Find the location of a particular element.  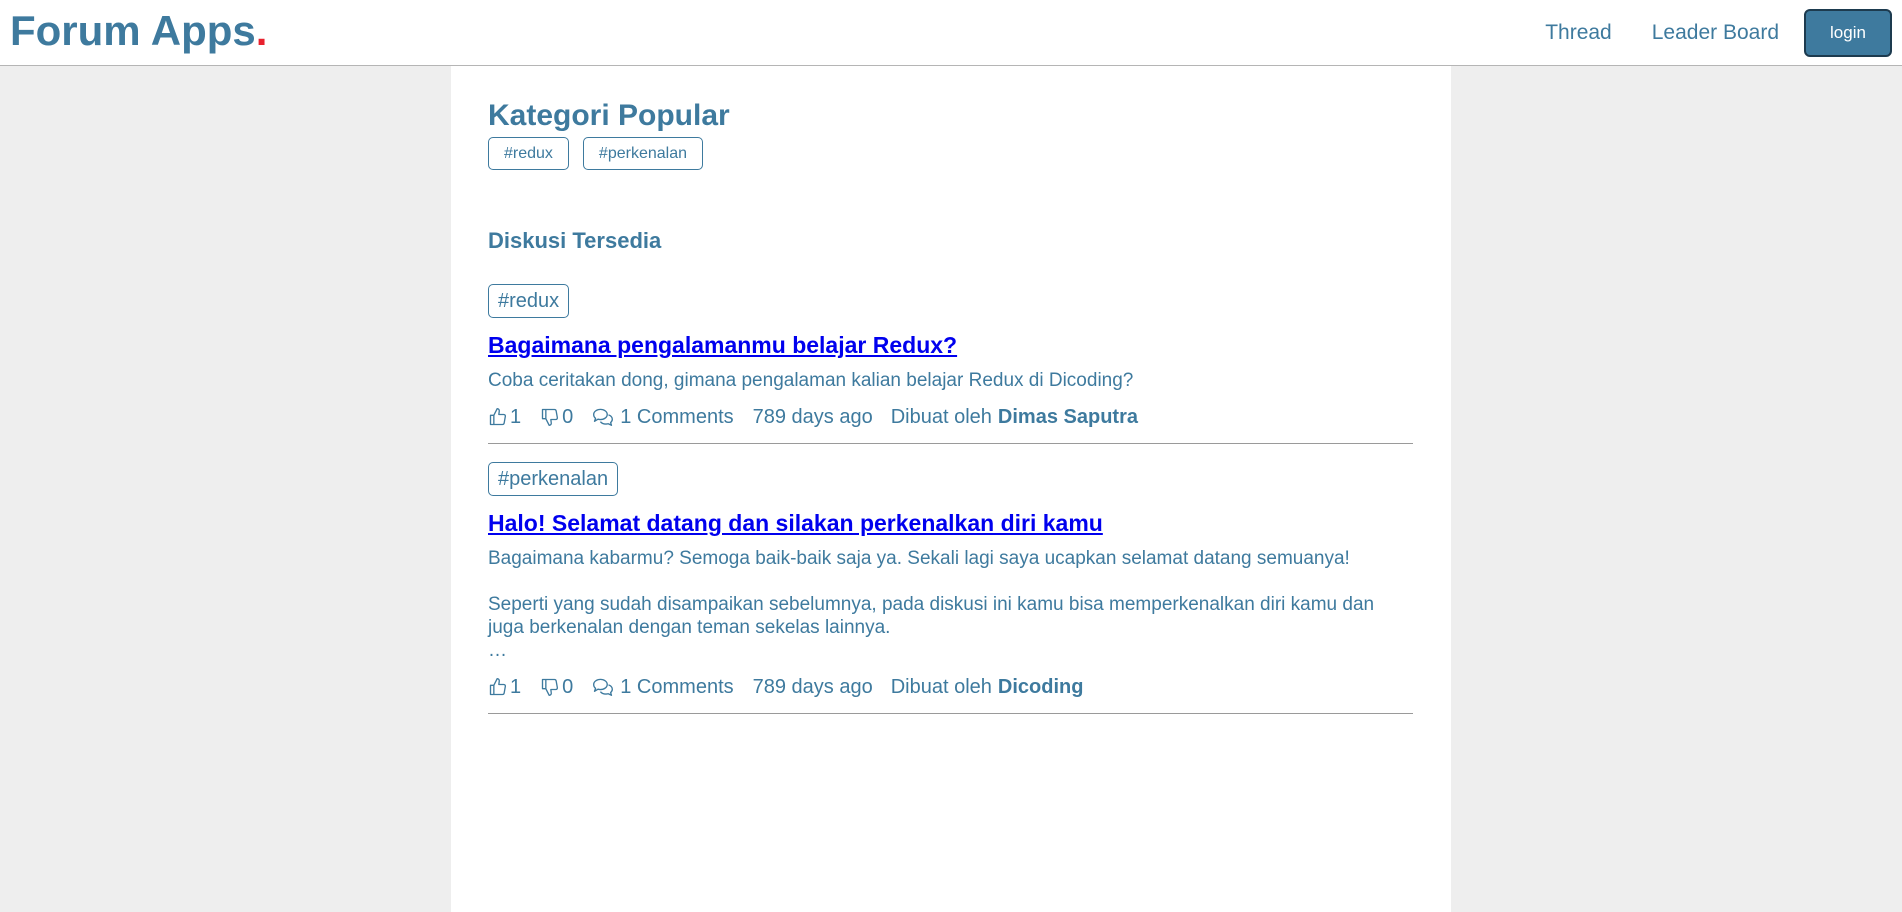

category-tag-redux: #redux is located at coordinates (528, 153).